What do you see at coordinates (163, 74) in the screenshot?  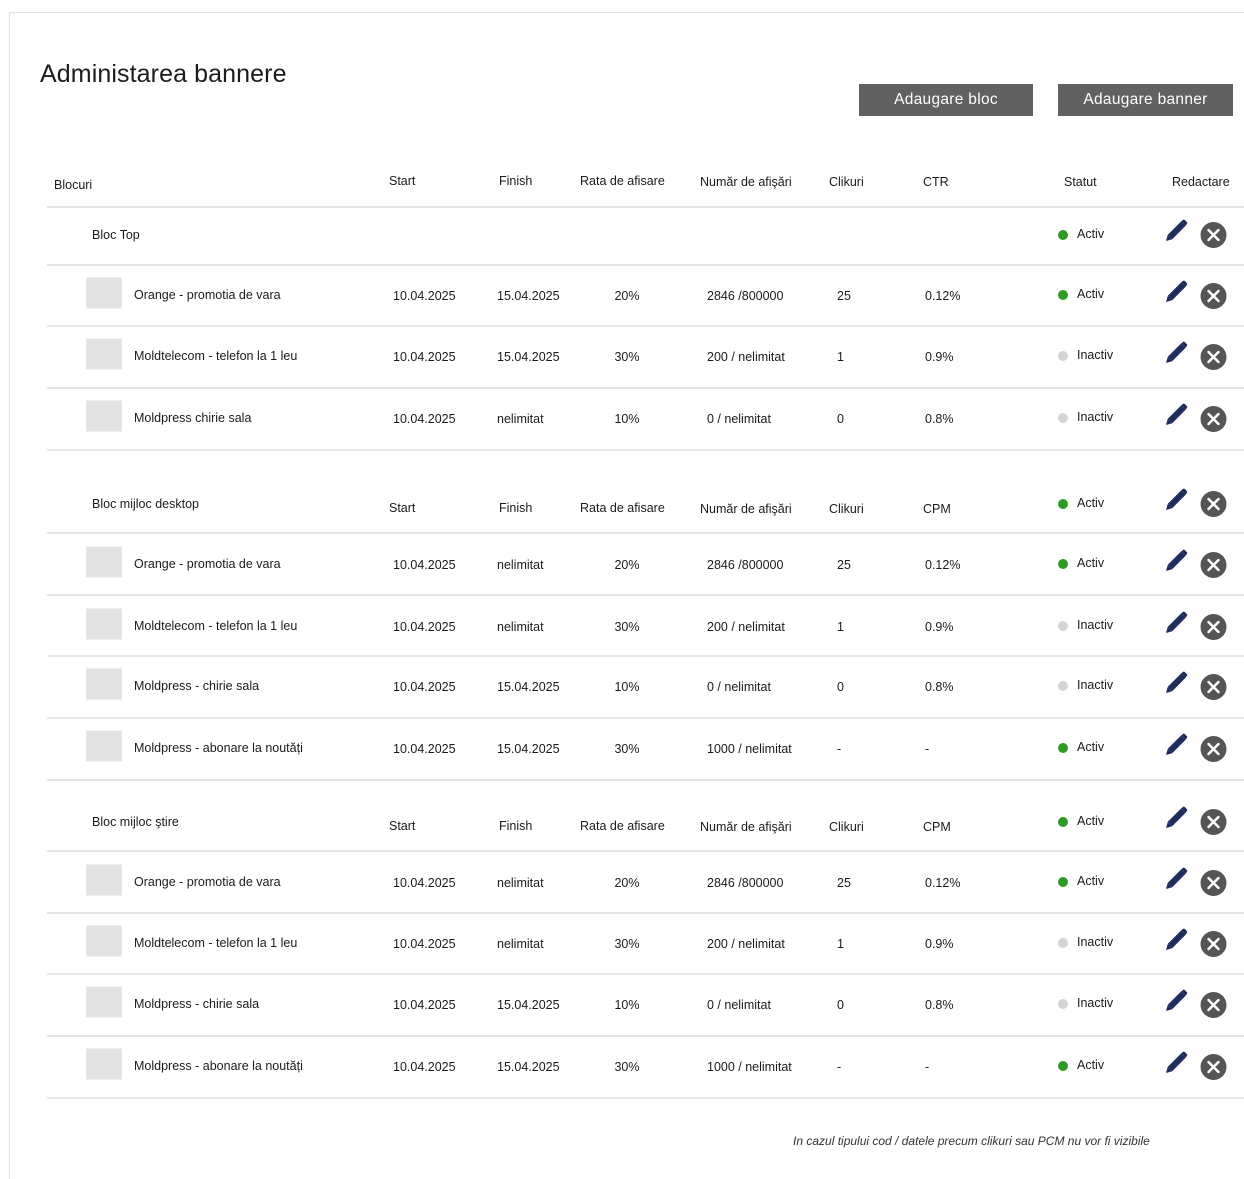 I see `page-title: Administarea bannere` at bounding box center [163, 74].